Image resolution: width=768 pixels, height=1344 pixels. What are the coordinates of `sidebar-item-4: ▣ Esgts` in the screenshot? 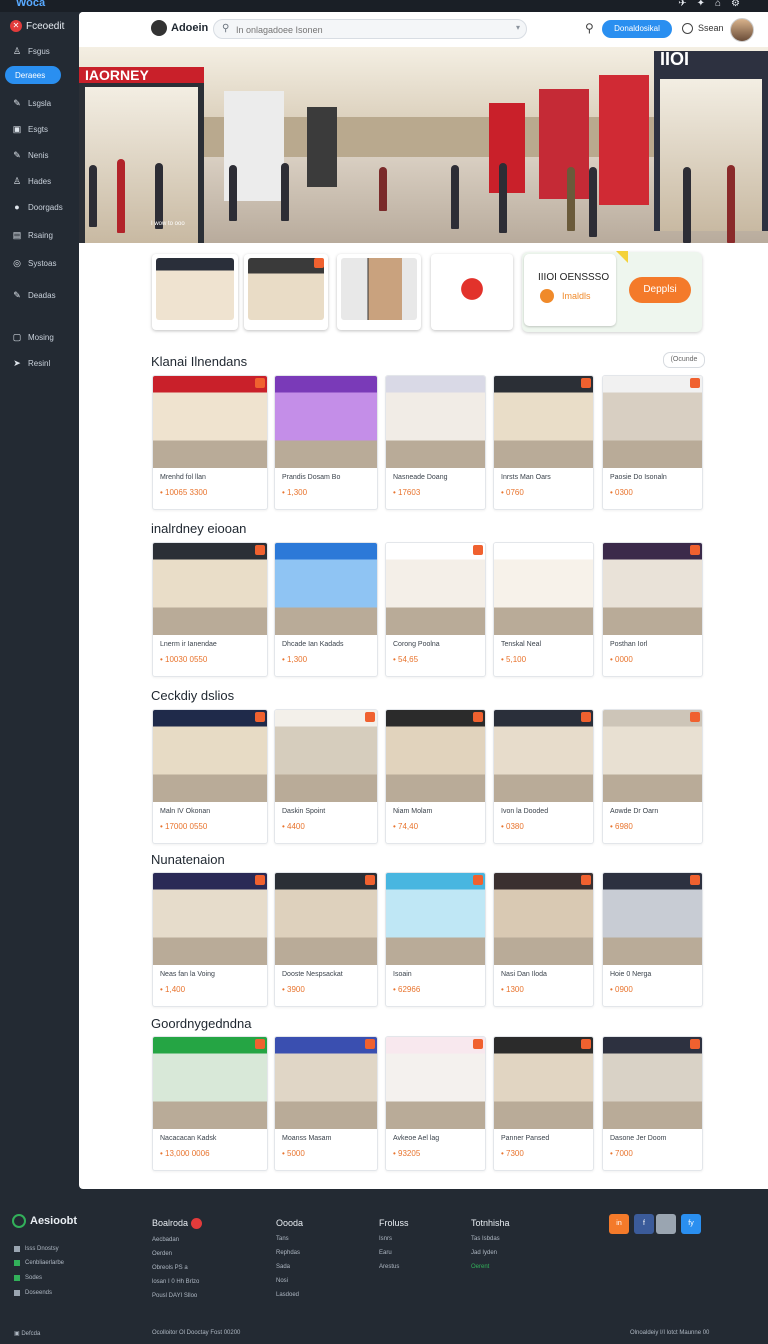 It's located at (42, 129).